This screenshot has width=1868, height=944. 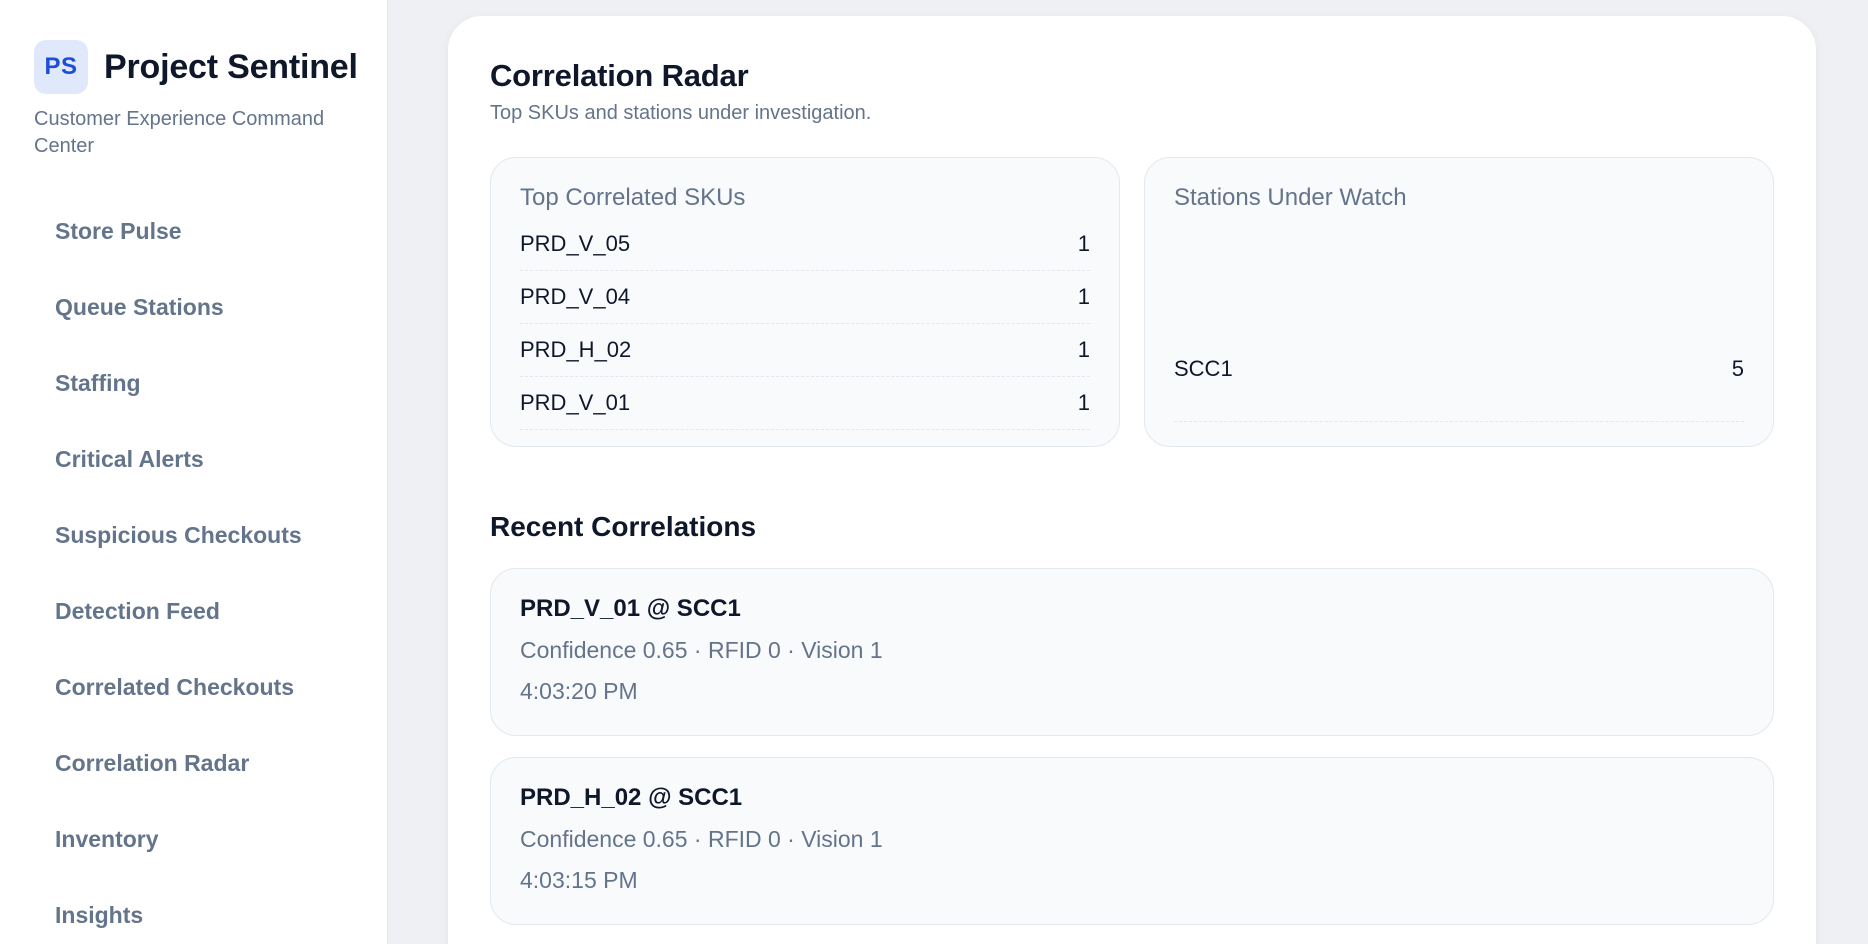 What do you see at coordinates (179, 132) in the screenshot?
I see `brand-subtitle: Customer Experience Command Center` at bounding box center [179, 132].